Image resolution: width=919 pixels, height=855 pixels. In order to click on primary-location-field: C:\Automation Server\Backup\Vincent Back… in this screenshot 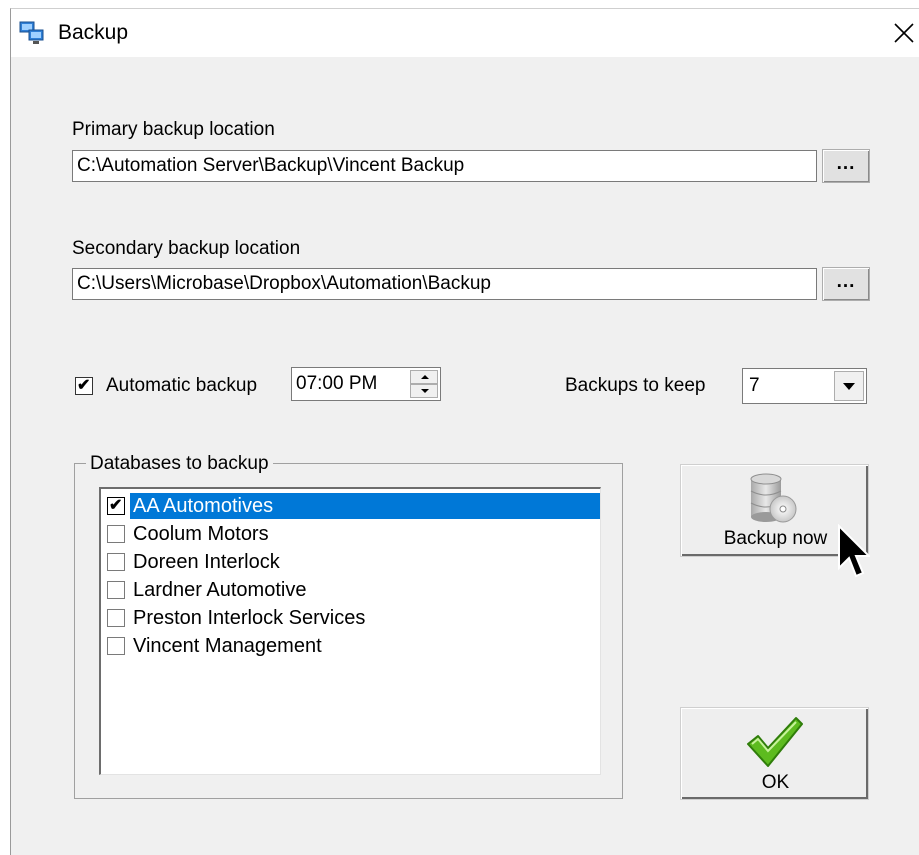, I will do `click(444, 166)`.